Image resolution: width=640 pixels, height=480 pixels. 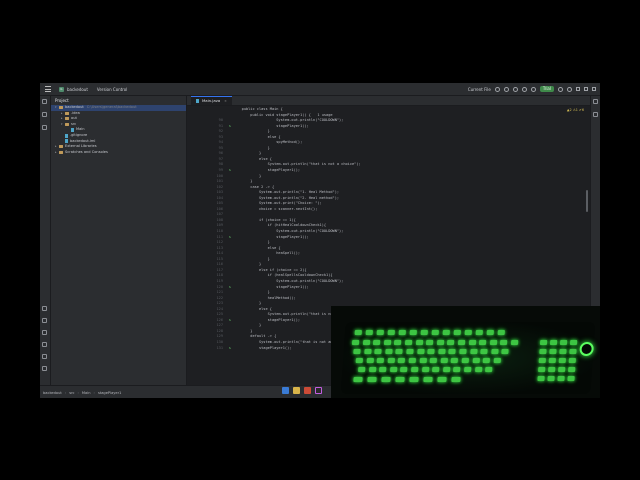 What do you see at coordinates (515, 89) in the screenshot?
I see `more-actions-icon` at bounding box center [515, 89].